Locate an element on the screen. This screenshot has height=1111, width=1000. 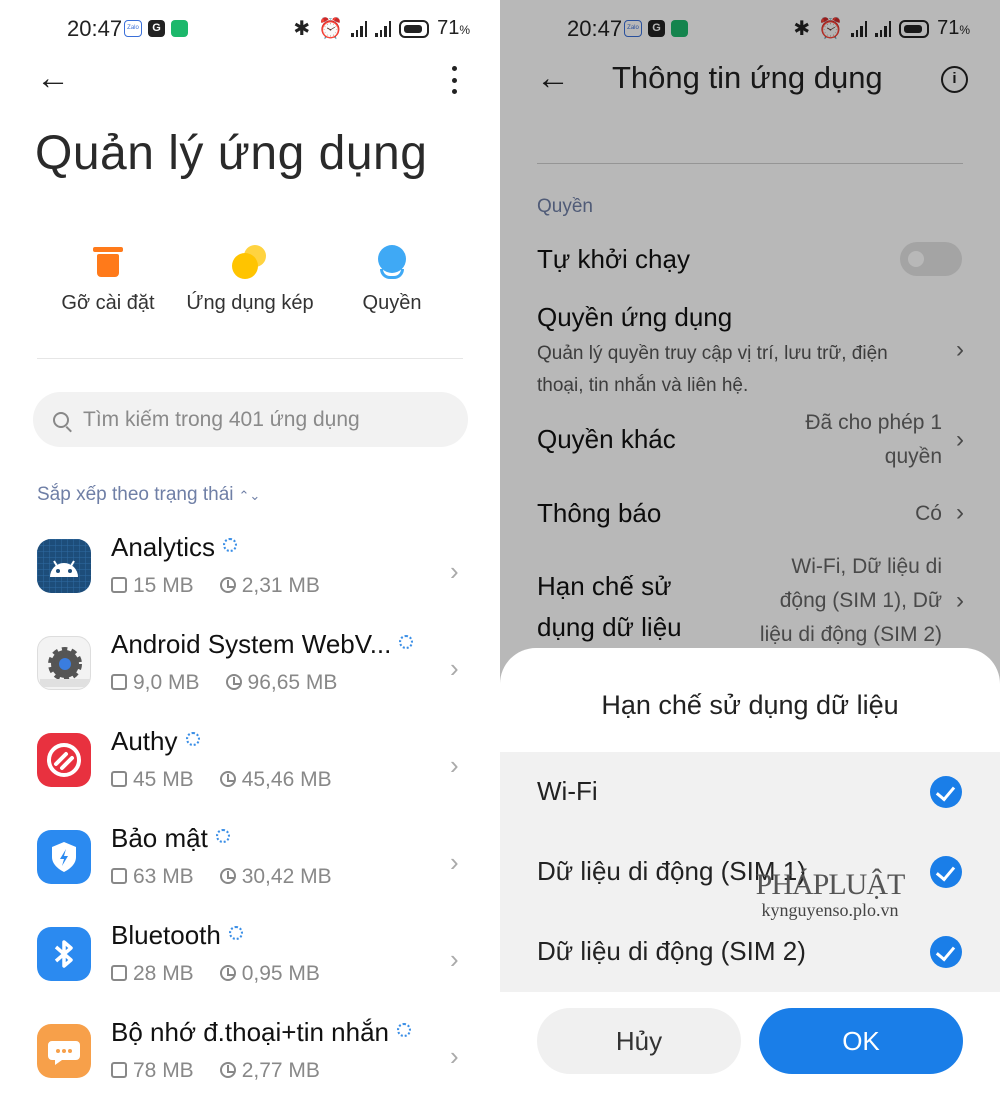
battery-icon is located at coordinates (414, 28).